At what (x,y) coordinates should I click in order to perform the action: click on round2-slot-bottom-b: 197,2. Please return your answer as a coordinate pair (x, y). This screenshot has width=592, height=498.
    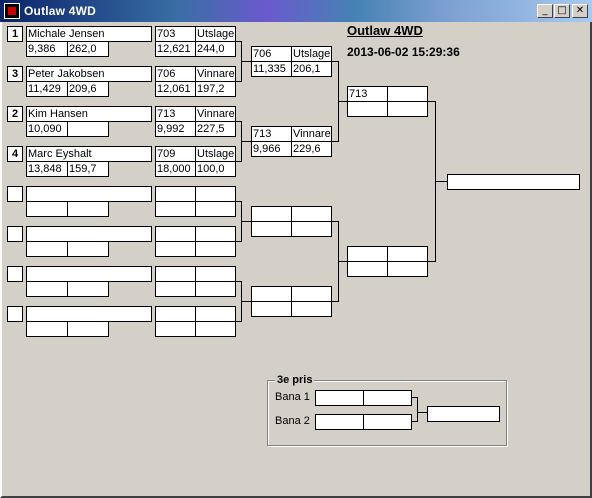
    Looking at the image, I should click on (215, 89).